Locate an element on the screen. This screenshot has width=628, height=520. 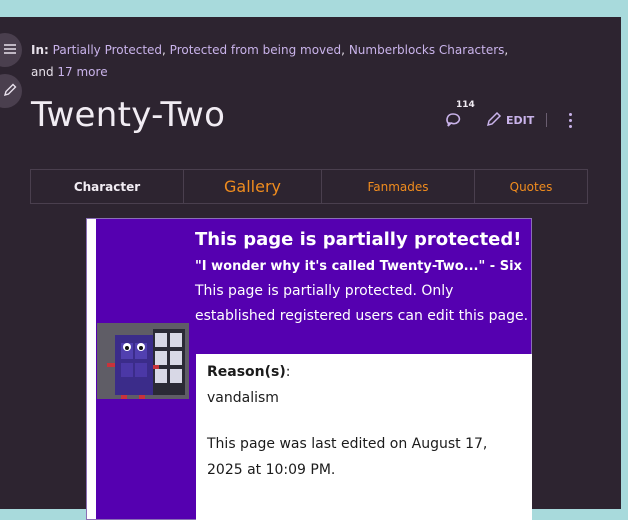
comment-icon is located at coordinates (454, 123).